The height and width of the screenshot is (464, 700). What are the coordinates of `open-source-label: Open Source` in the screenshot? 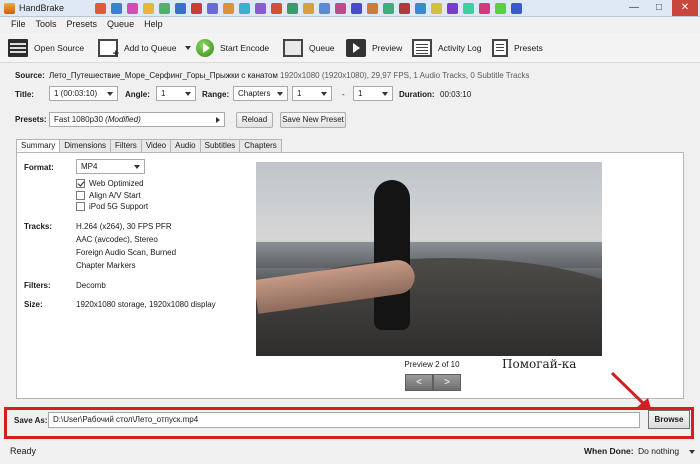 It's located at (59, 48).